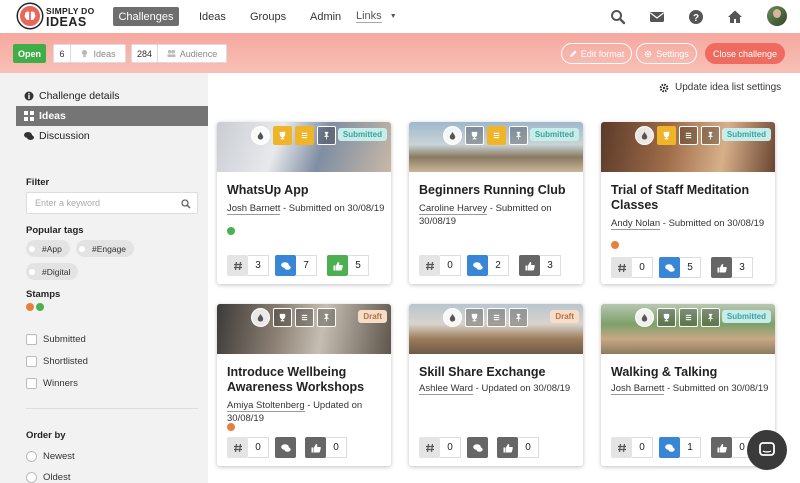  Describe the element at coordinates (146, 16) in the screenshot. I see `nav-challenges: Challenges` at that location.